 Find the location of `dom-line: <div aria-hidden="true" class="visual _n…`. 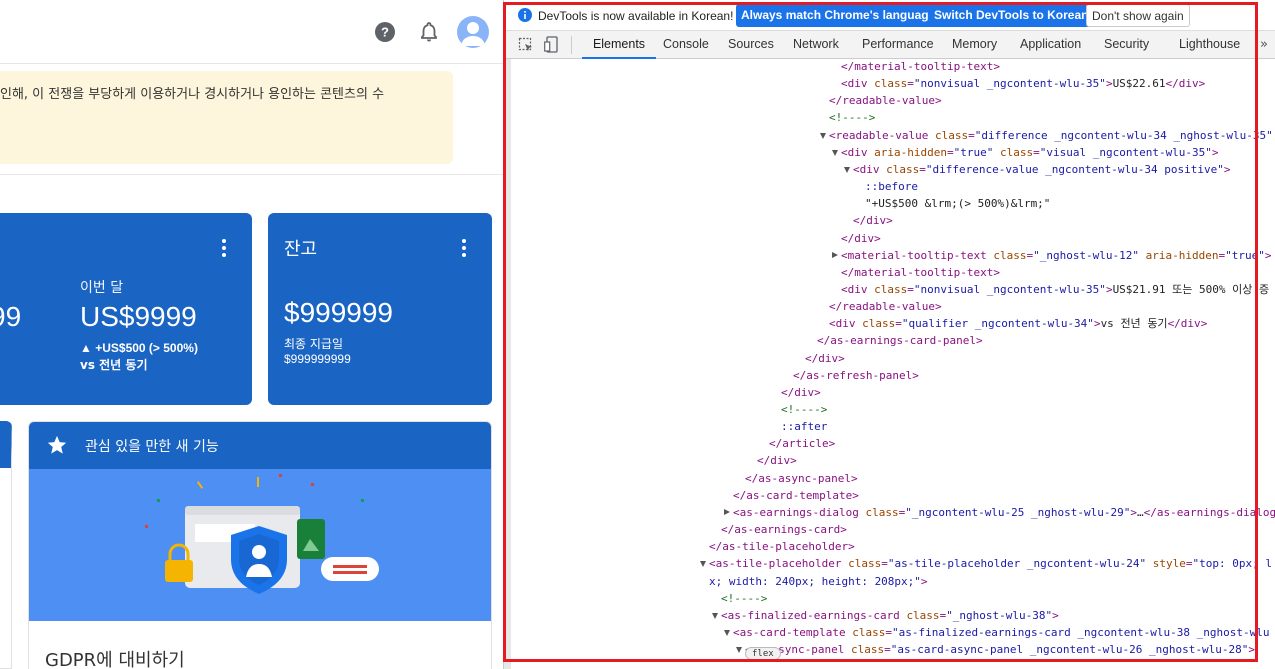

dom-line: <div aria-hidden="true" class="visual _n… is located at coordinates (1030, 152).